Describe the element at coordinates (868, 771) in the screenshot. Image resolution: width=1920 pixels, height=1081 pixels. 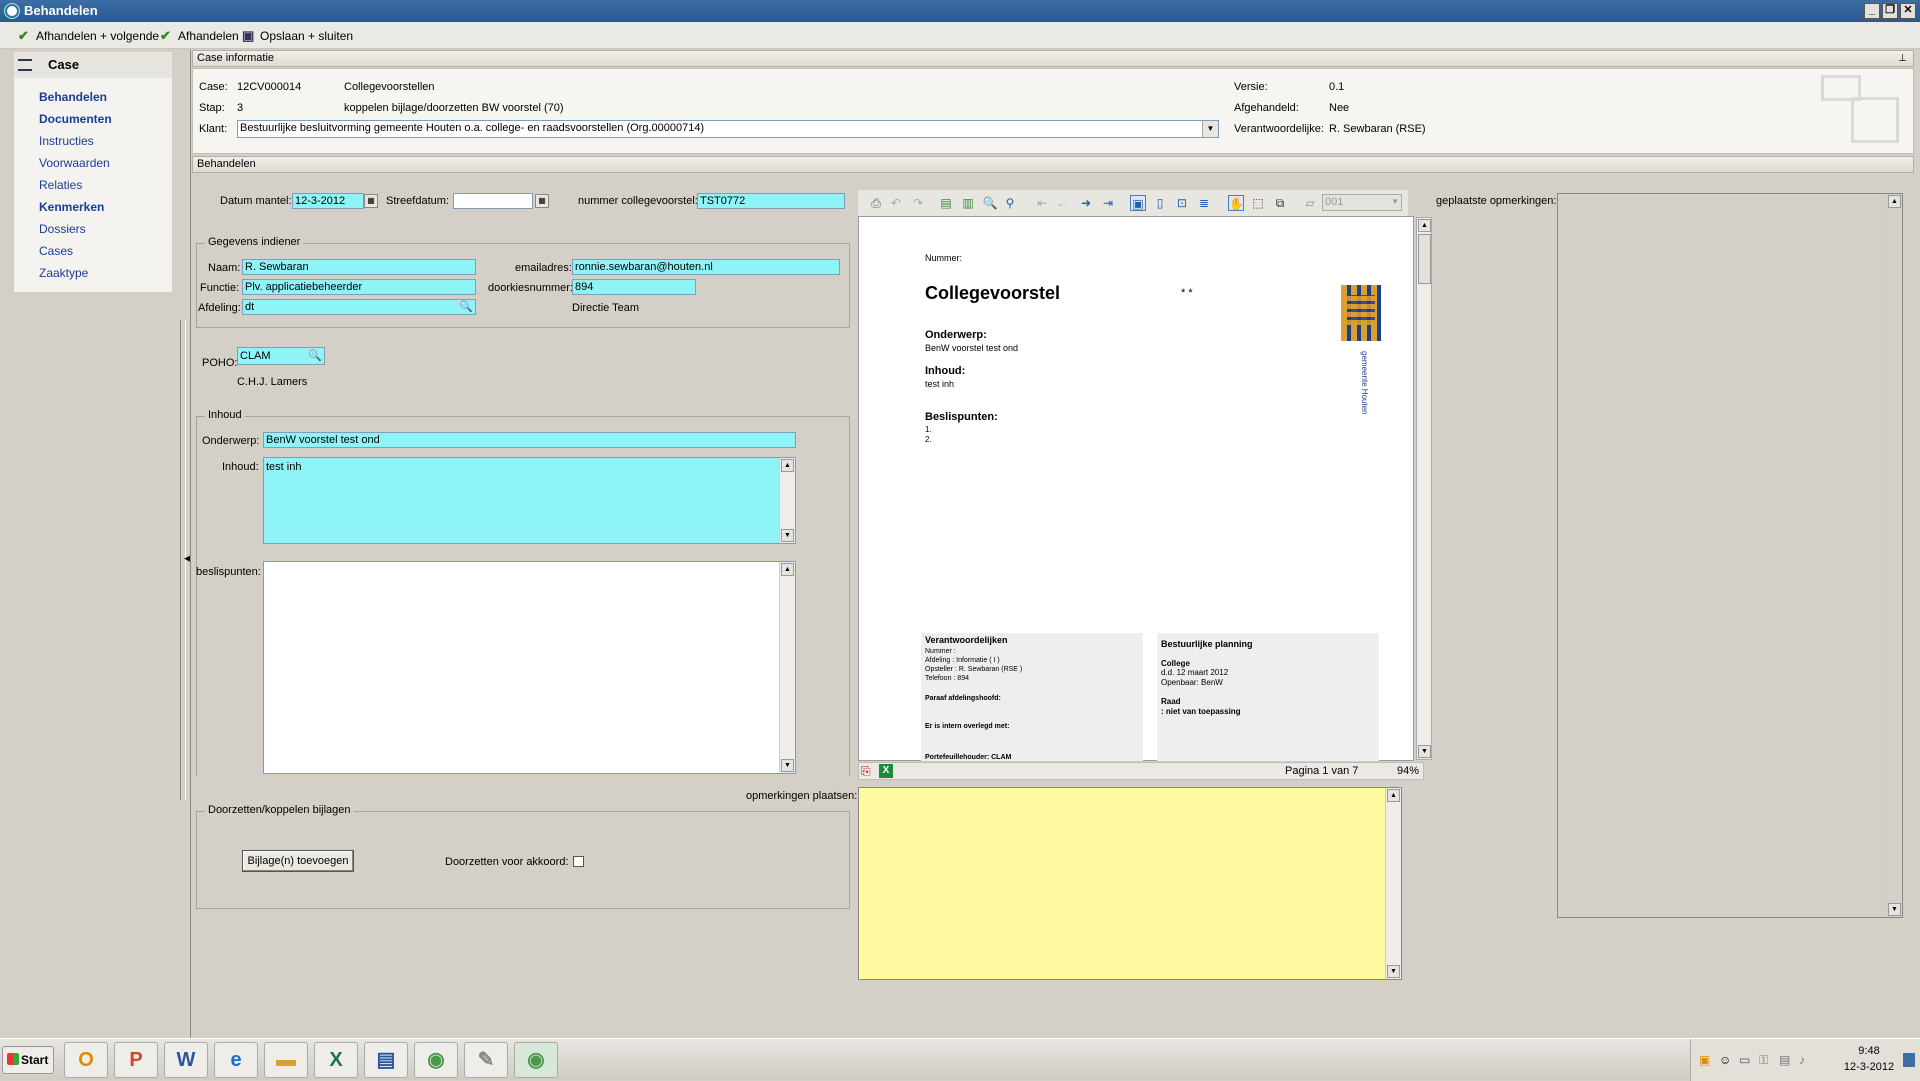
I see `pdf-icon: ⎘` at that location.